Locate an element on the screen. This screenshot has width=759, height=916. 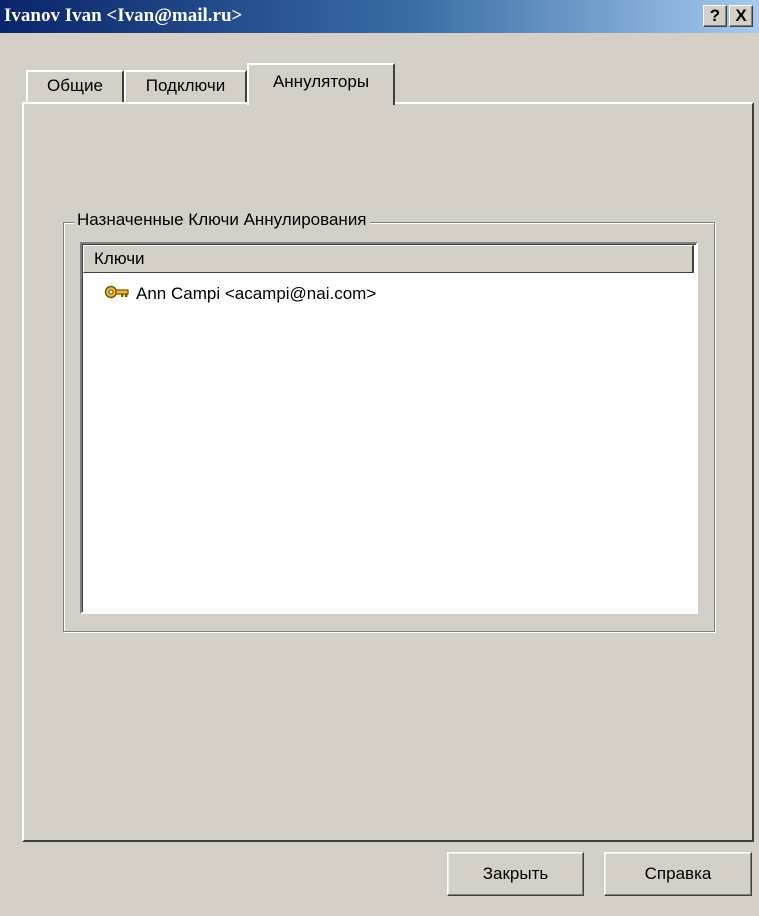
column-header-keys: Ключи is located at coordinates (388, 259).